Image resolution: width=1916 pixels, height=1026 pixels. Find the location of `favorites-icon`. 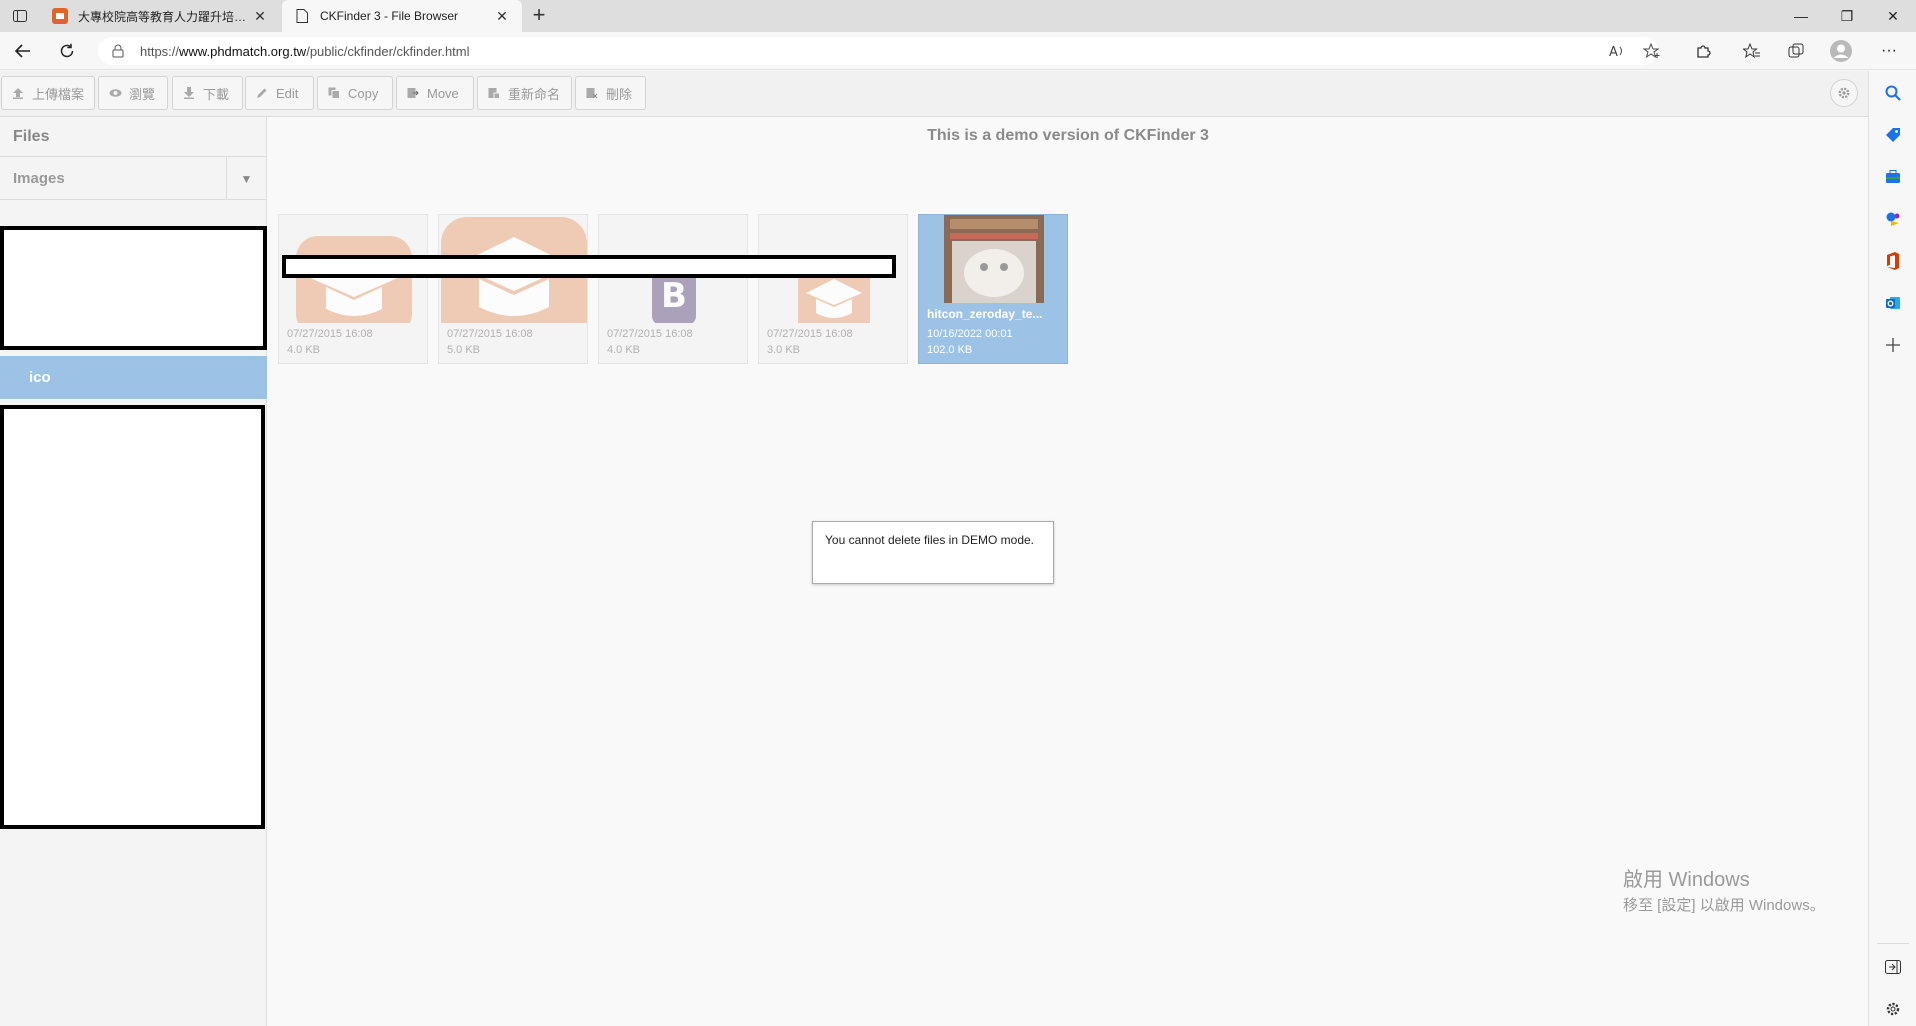

favorites-icon is located at coordinates (1752, 51).